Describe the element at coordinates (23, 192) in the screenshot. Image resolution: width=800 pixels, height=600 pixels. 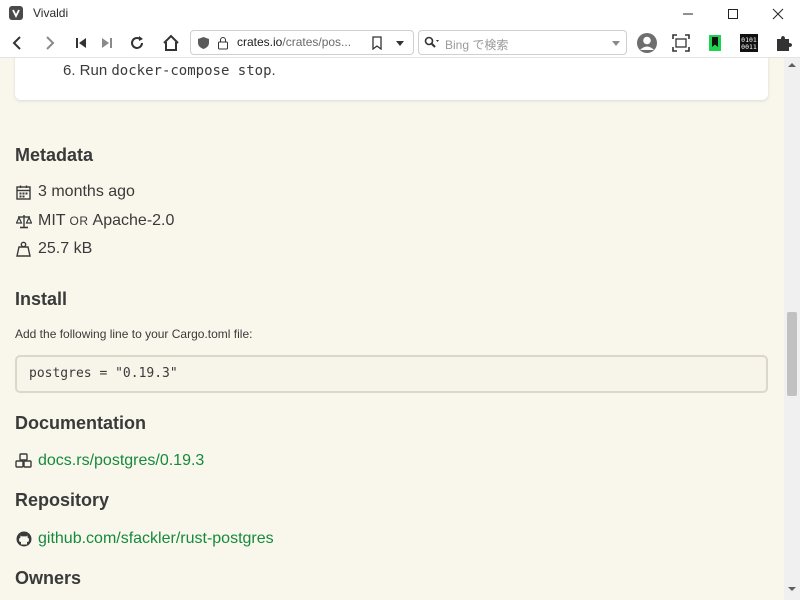
I see `calendar-icon` at that location.